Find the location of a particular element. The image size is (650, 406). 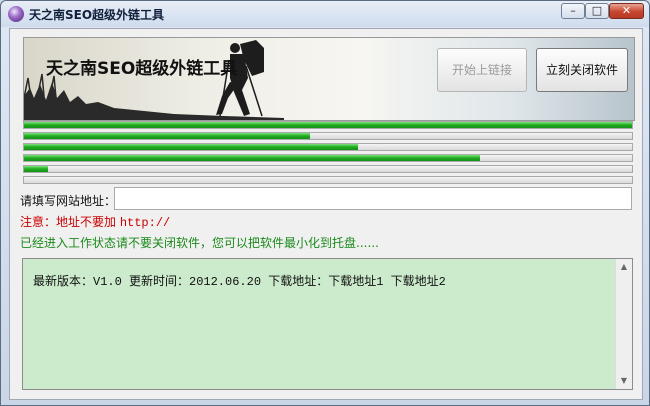

maximize-button: □ is located at coordinates (597, 11).